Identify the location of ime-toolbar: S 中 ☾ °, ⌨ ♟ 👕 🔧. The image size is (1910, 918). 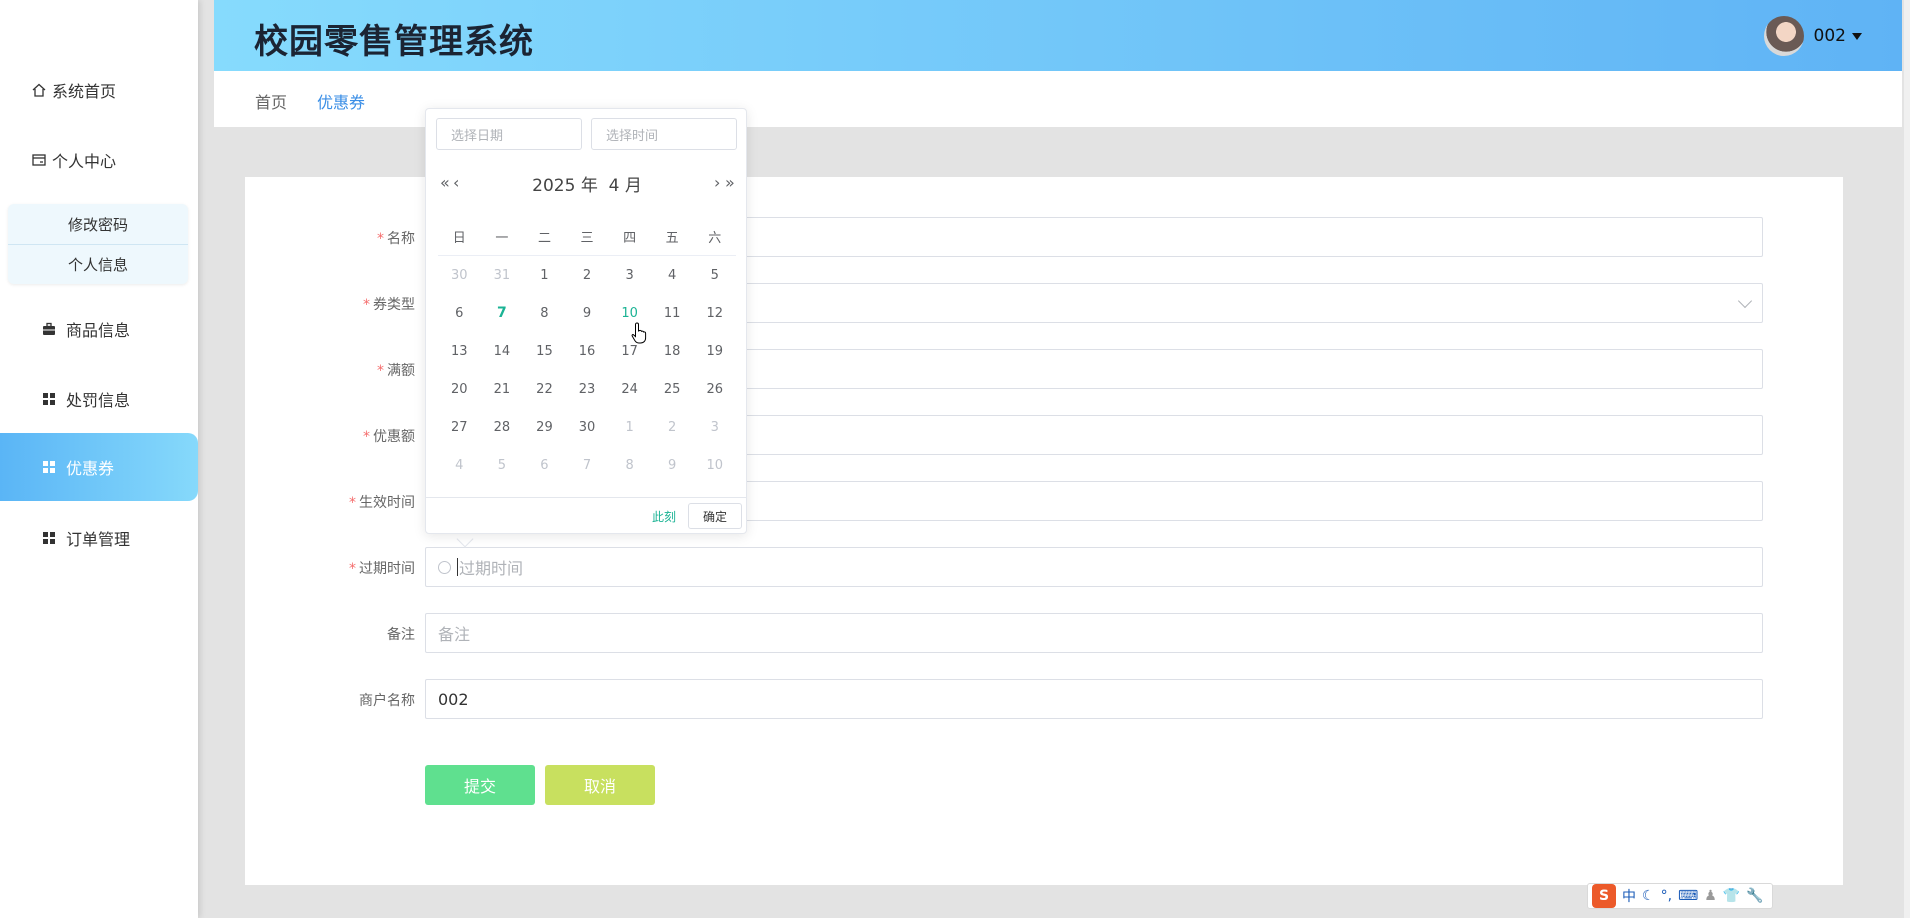
(1680, 896).